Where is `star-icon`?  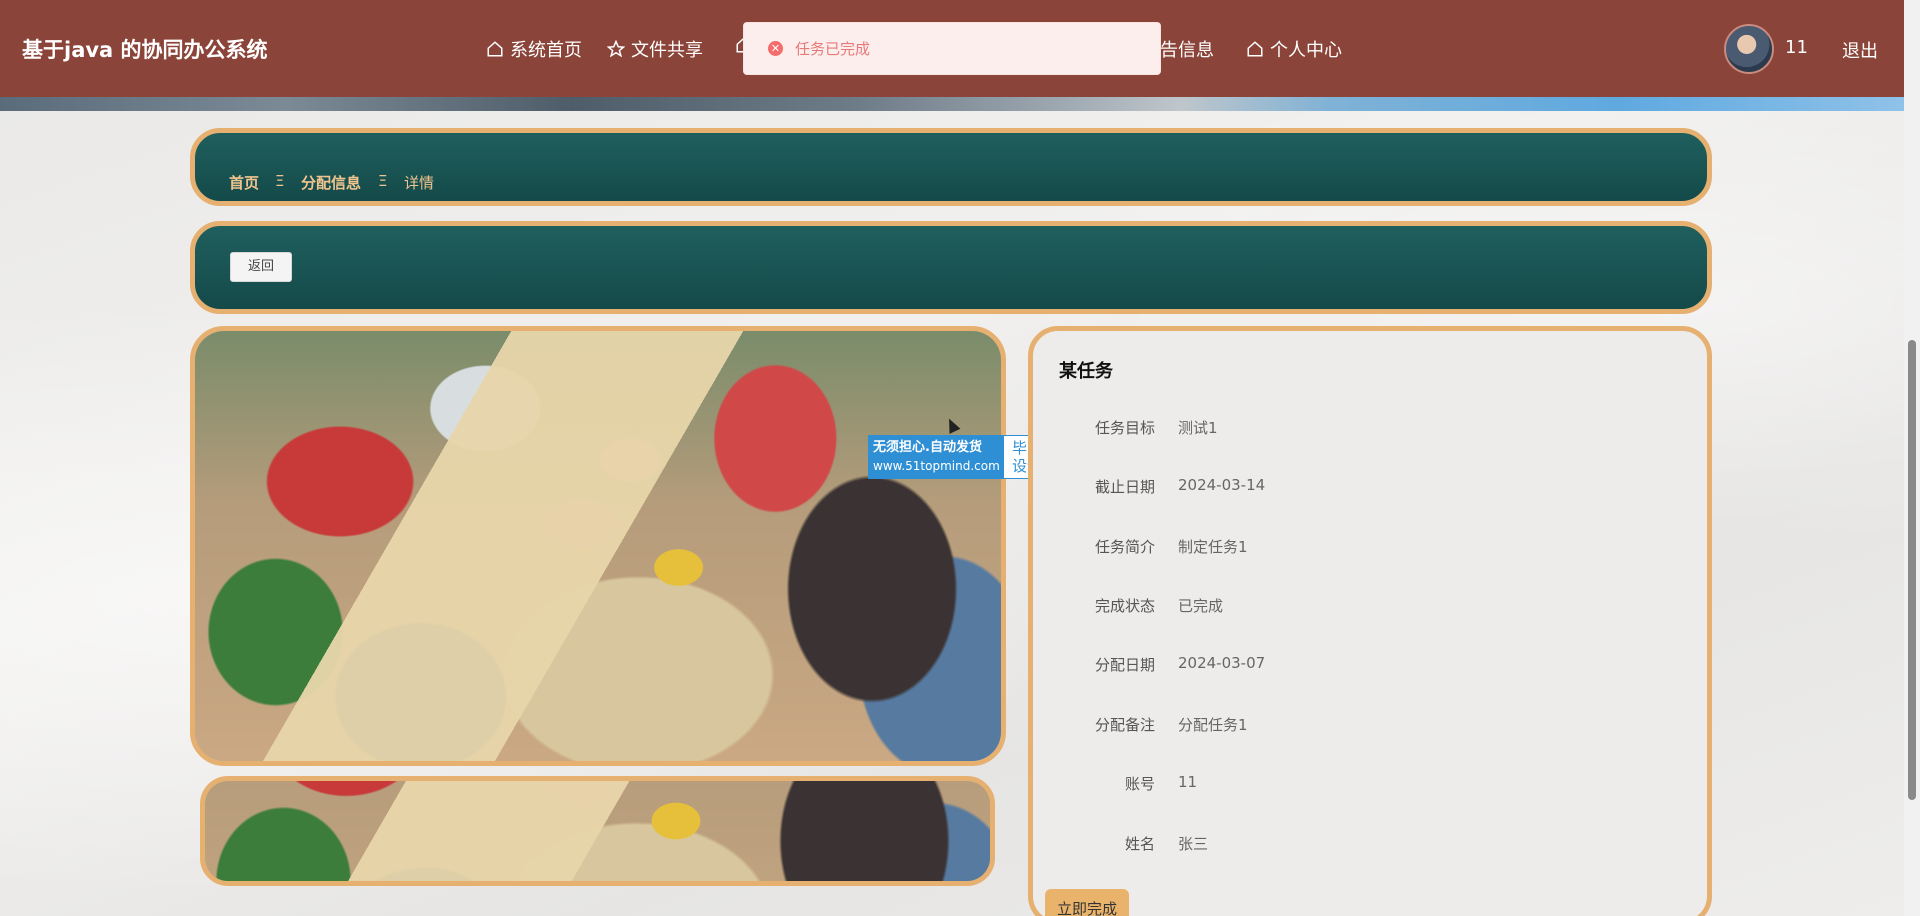 star-icon is located at coordinates (616, 49).